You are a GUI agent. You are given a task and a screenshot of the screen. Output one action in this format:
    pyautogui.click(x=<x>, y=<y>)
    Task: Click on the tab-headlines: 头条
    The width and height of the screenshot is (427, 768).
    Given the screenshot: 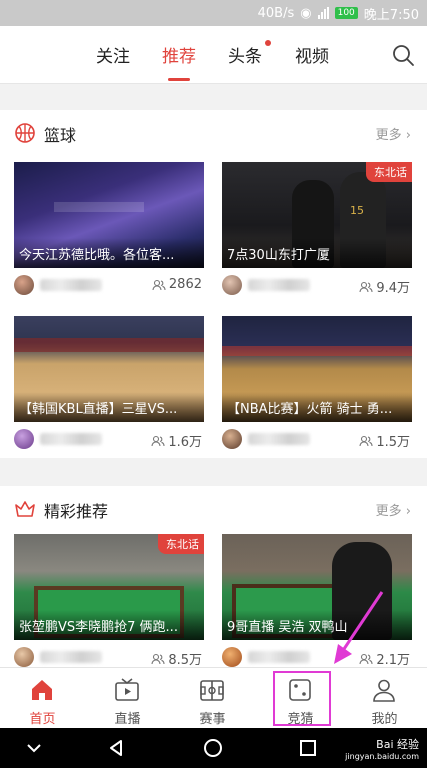 What is the action you would take?
    pyautogui.click(x=245, y=54)
    